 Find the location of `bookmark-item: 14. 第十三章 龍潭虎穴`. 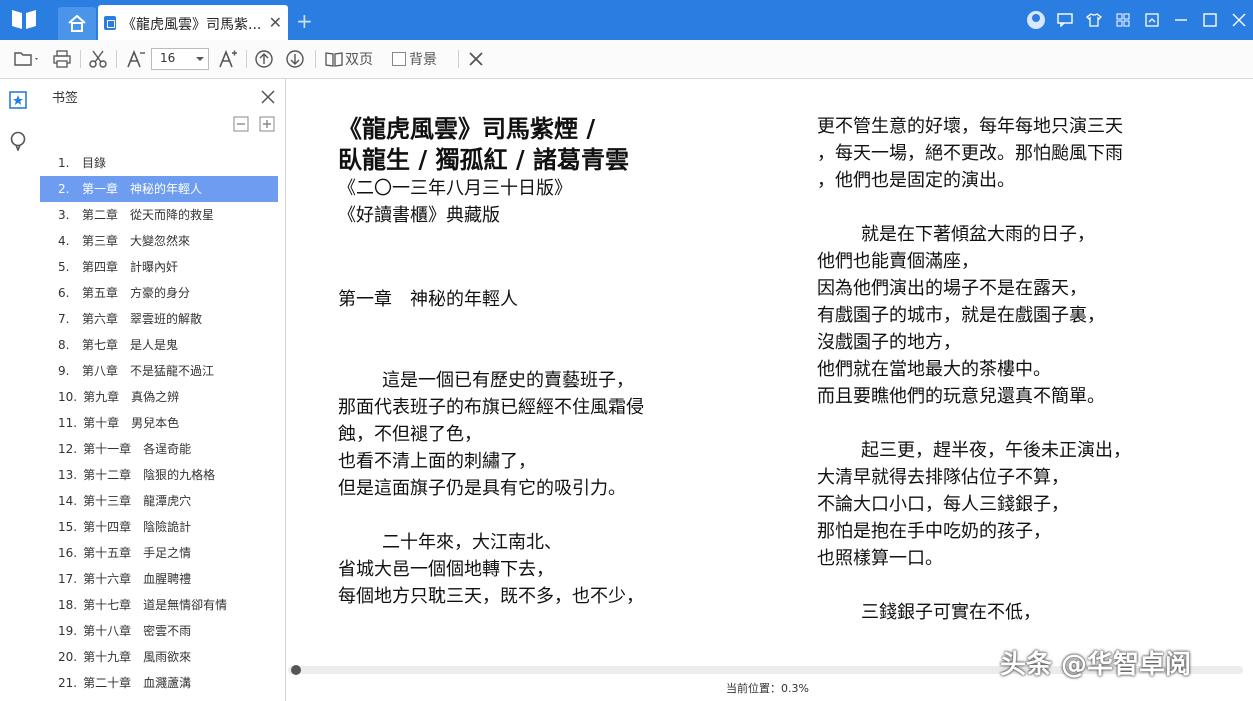

bookmark-item: 14. 第十三章 龍潭虎穴 is located at coordinates (159, 501).